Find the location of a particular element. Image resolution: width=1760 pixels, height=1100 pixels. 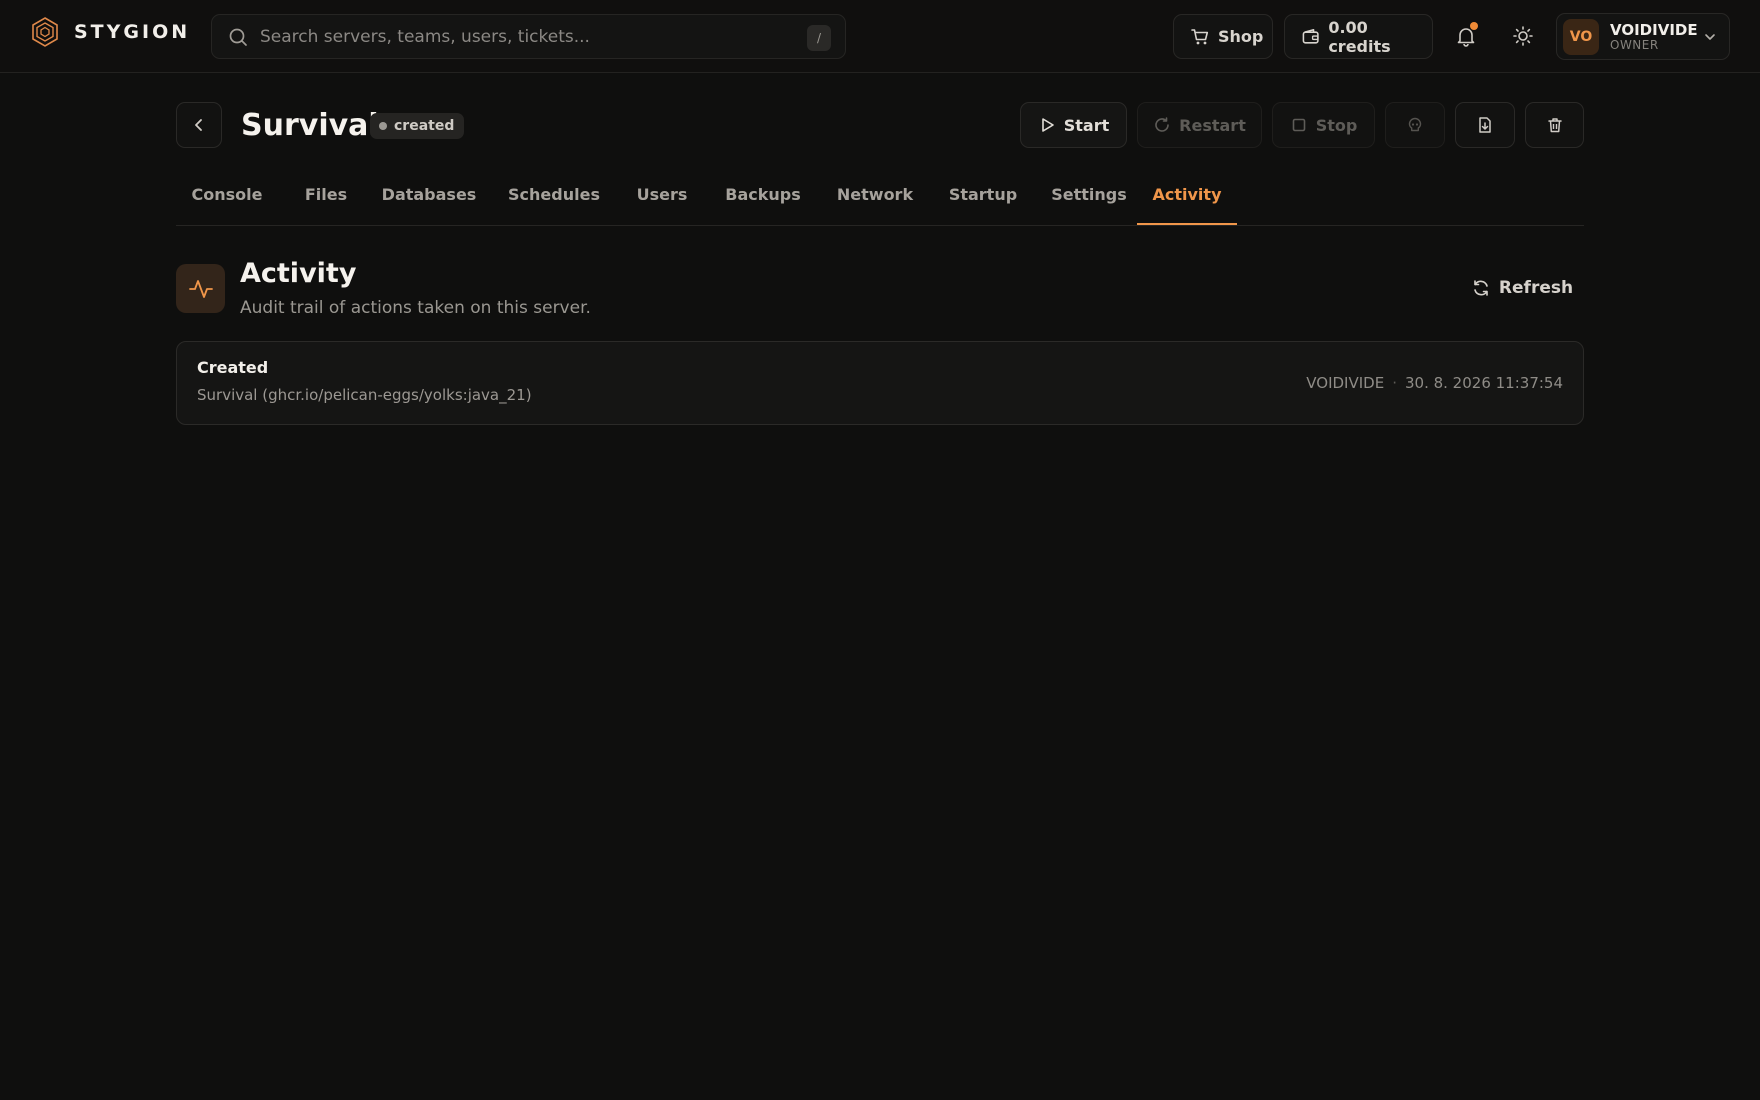

tab-files: Files is located at coordinates (326, 200).